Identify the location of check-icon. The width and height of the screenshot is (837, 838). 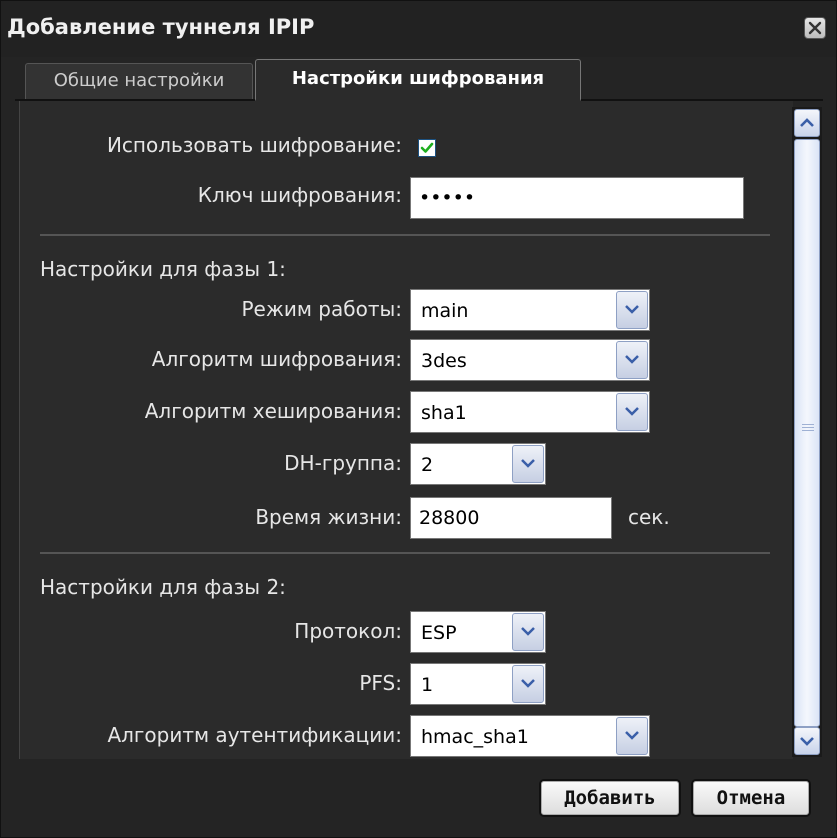
(427, 147).